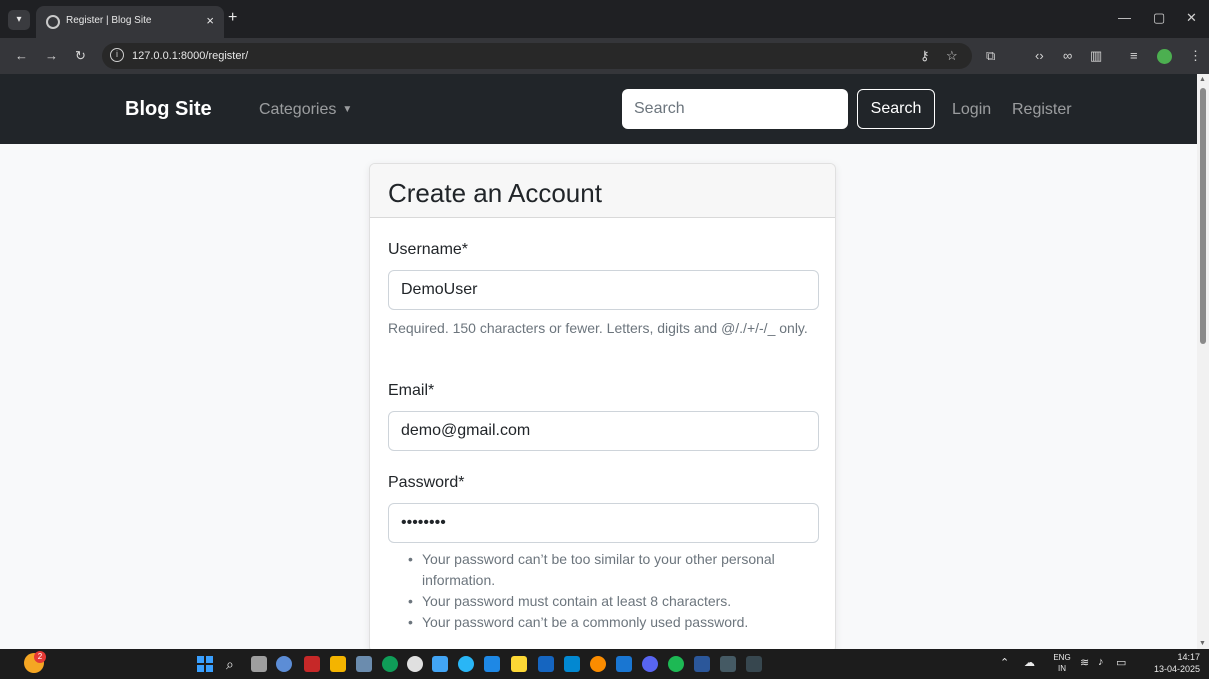 This screenshot has width=1209, height=679. What do you see at coordinates (603, 431) in the screenshot?
I see `email-field` at bounding box center [603, 431].